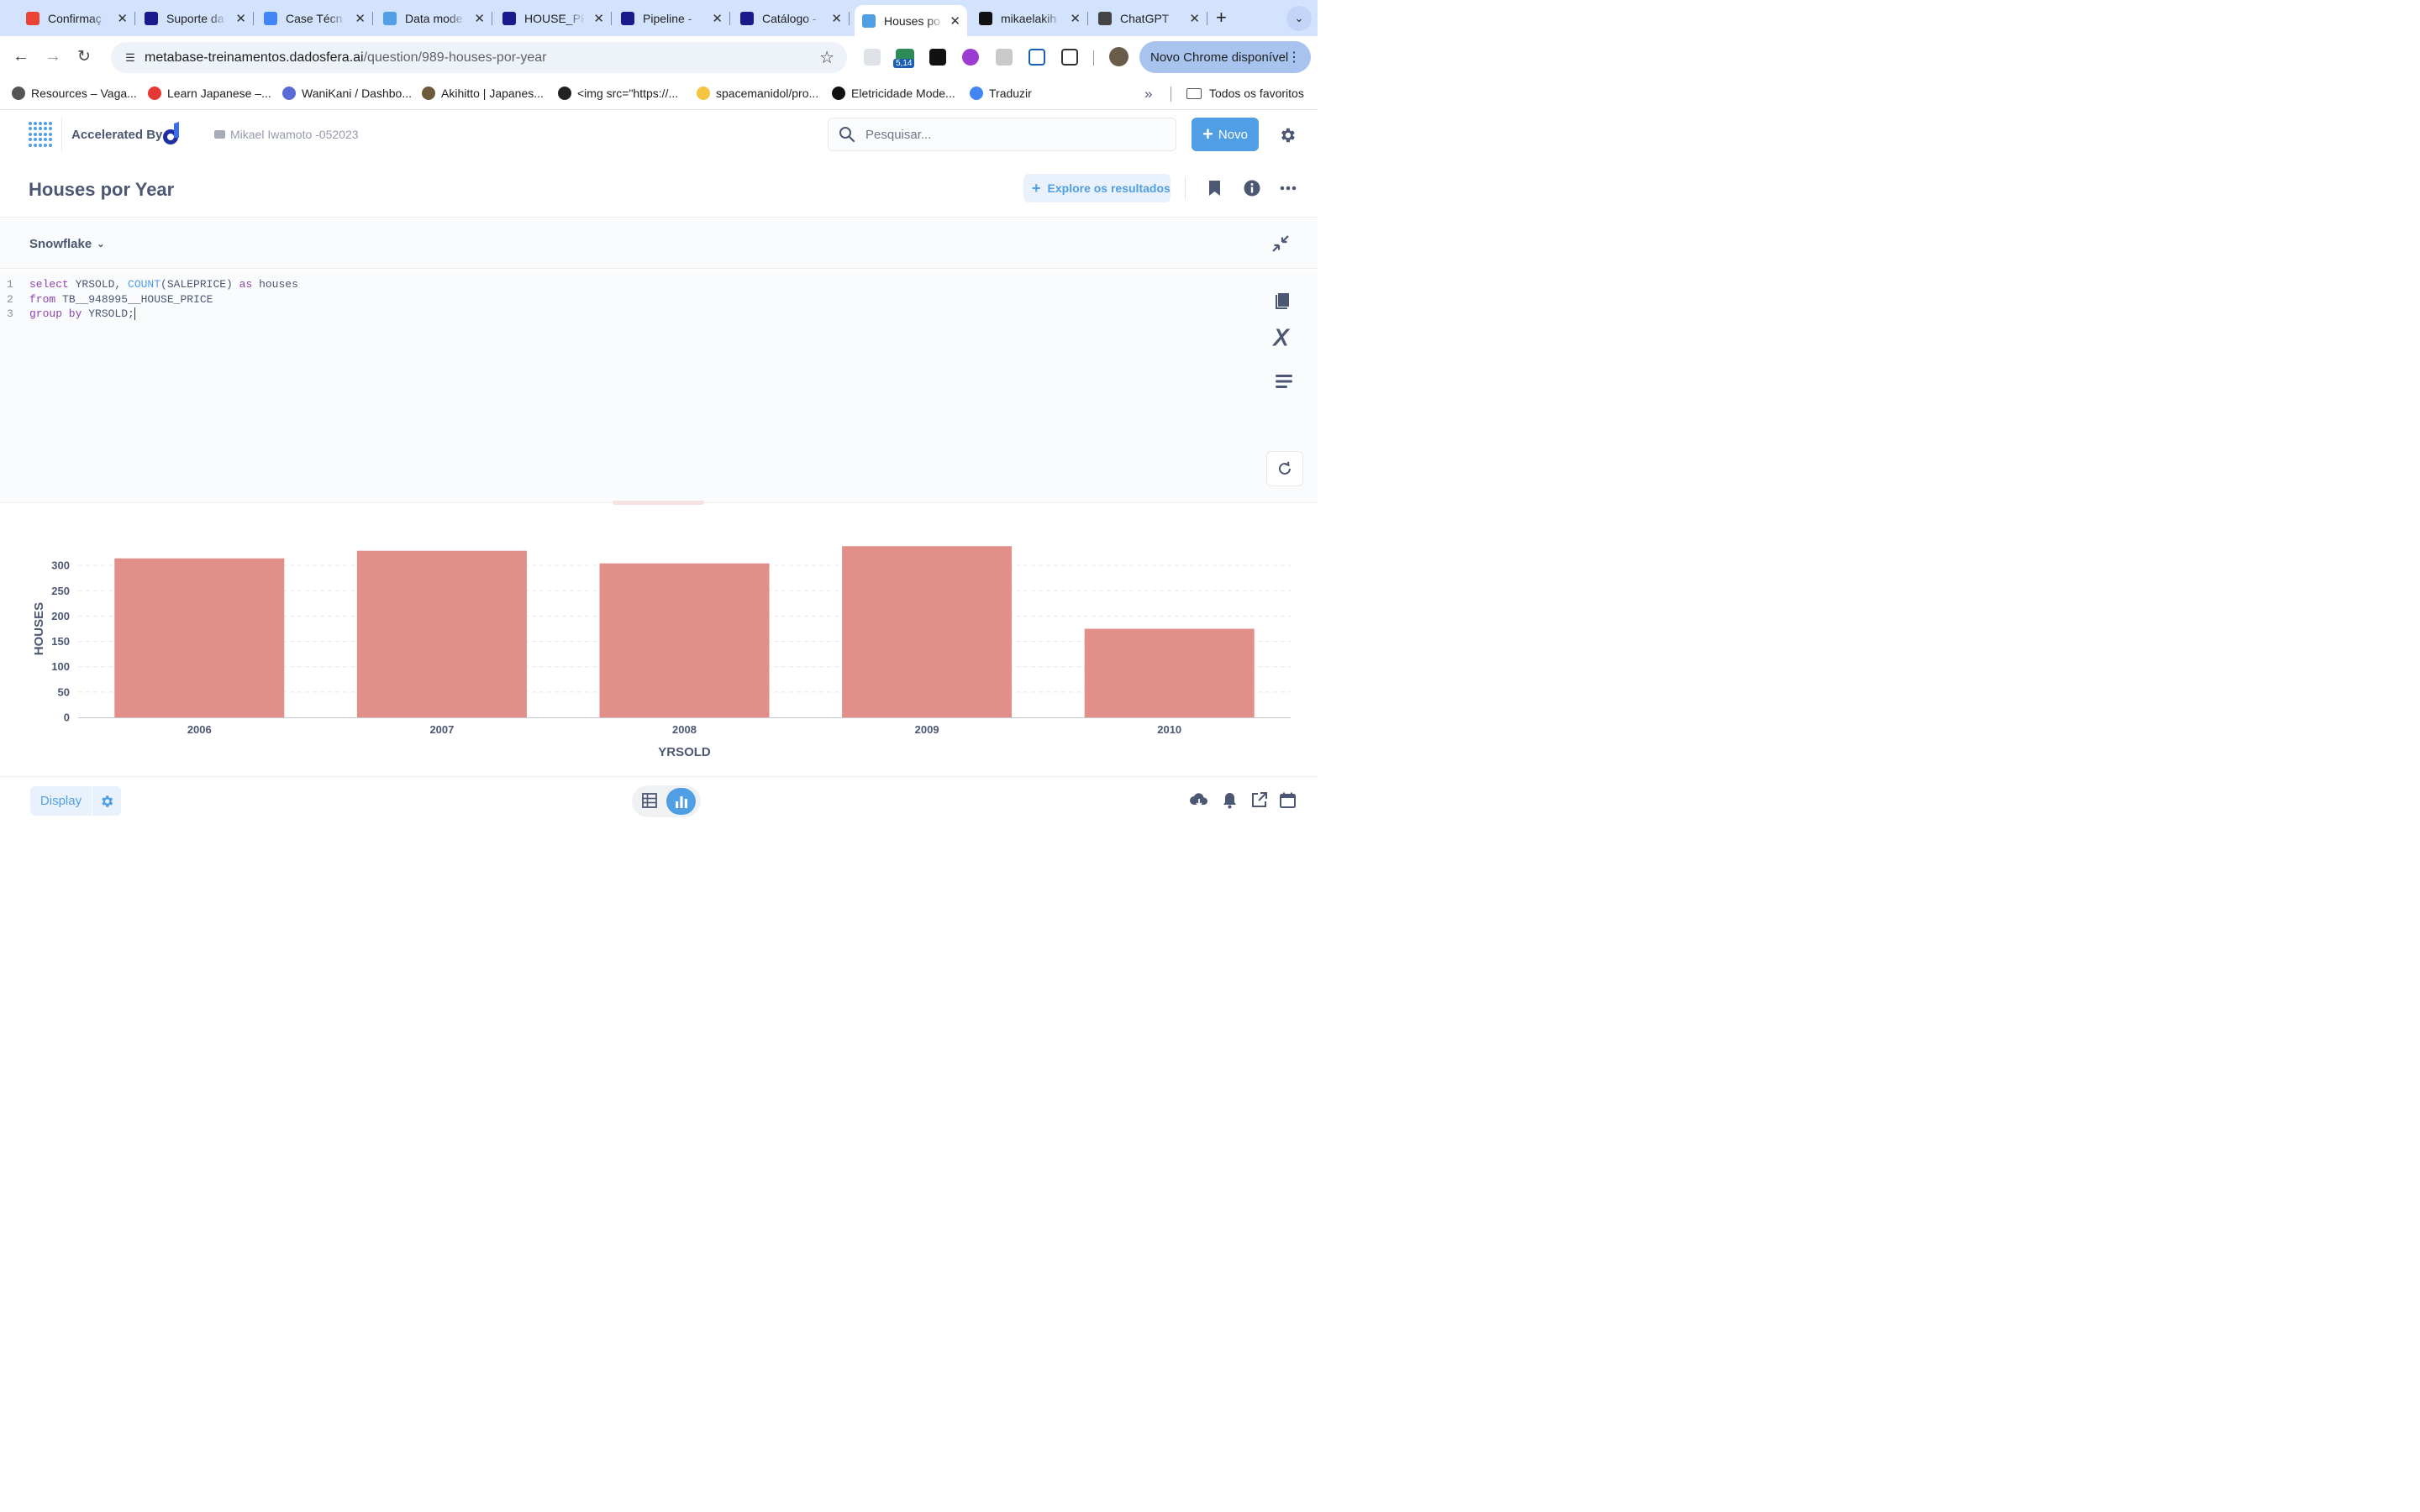 Image resolution: width=2420 pixels, height=1512 pixels. I want to click on back-icon: ←, so click(21, 56).